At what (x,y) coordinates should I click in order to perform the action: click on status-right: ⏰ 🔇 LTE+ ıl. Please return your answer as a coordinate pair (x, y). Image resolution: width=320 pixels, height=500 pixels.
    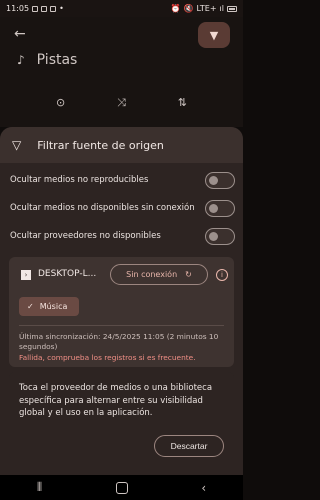
    Looking at the image, I should click on (204, 8).